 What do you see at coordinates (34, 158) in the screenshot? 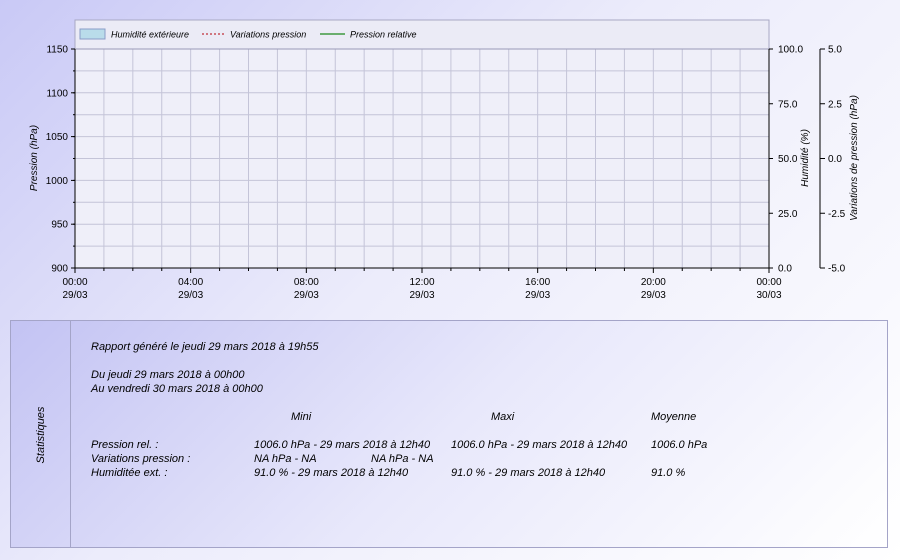
I see `y-left-axis-label: Pression (hPa)` at bounding box center [34, 158].